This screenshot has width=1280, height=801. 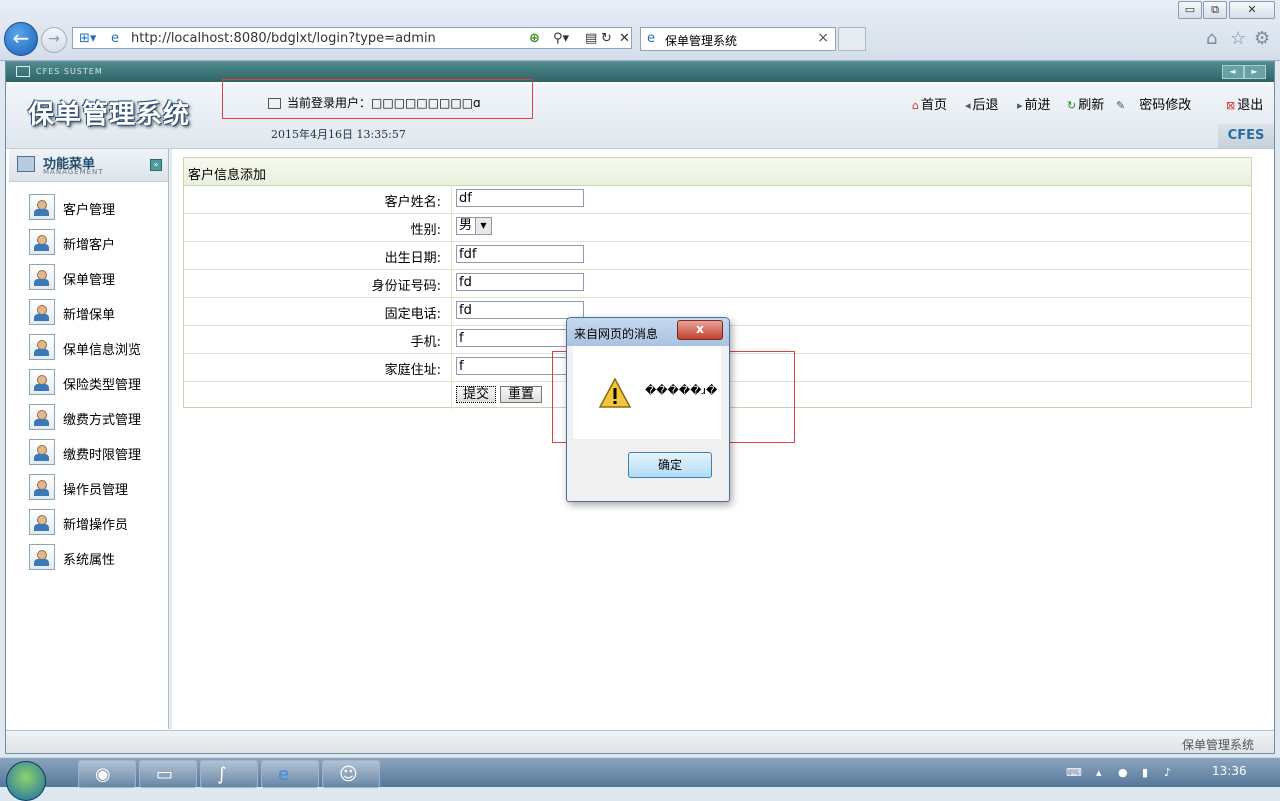 What do you see at coordinates (165, 774) in the screenshot?
I see `folder-icon: ▭` at bounding box center [165, 774].